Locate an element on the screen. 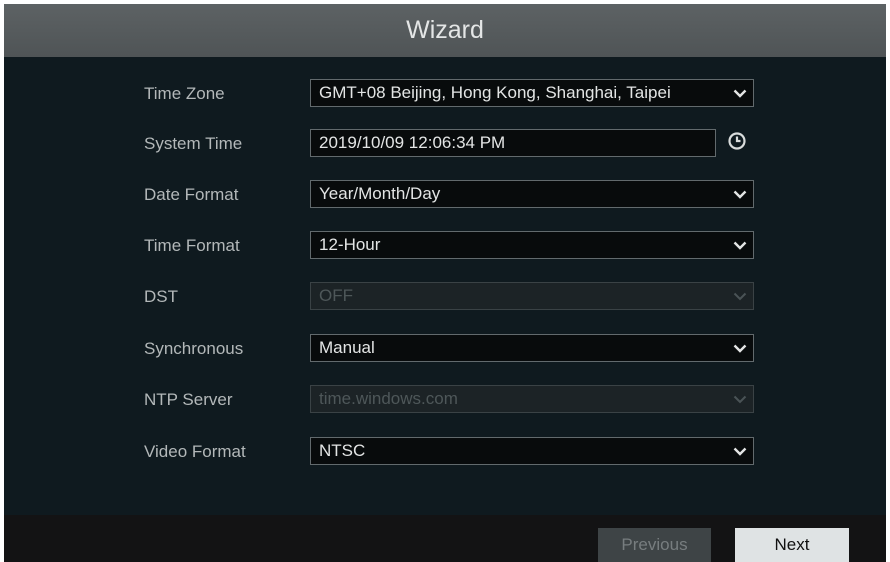  window-title: Wizard is located at coordinates (445, 30).